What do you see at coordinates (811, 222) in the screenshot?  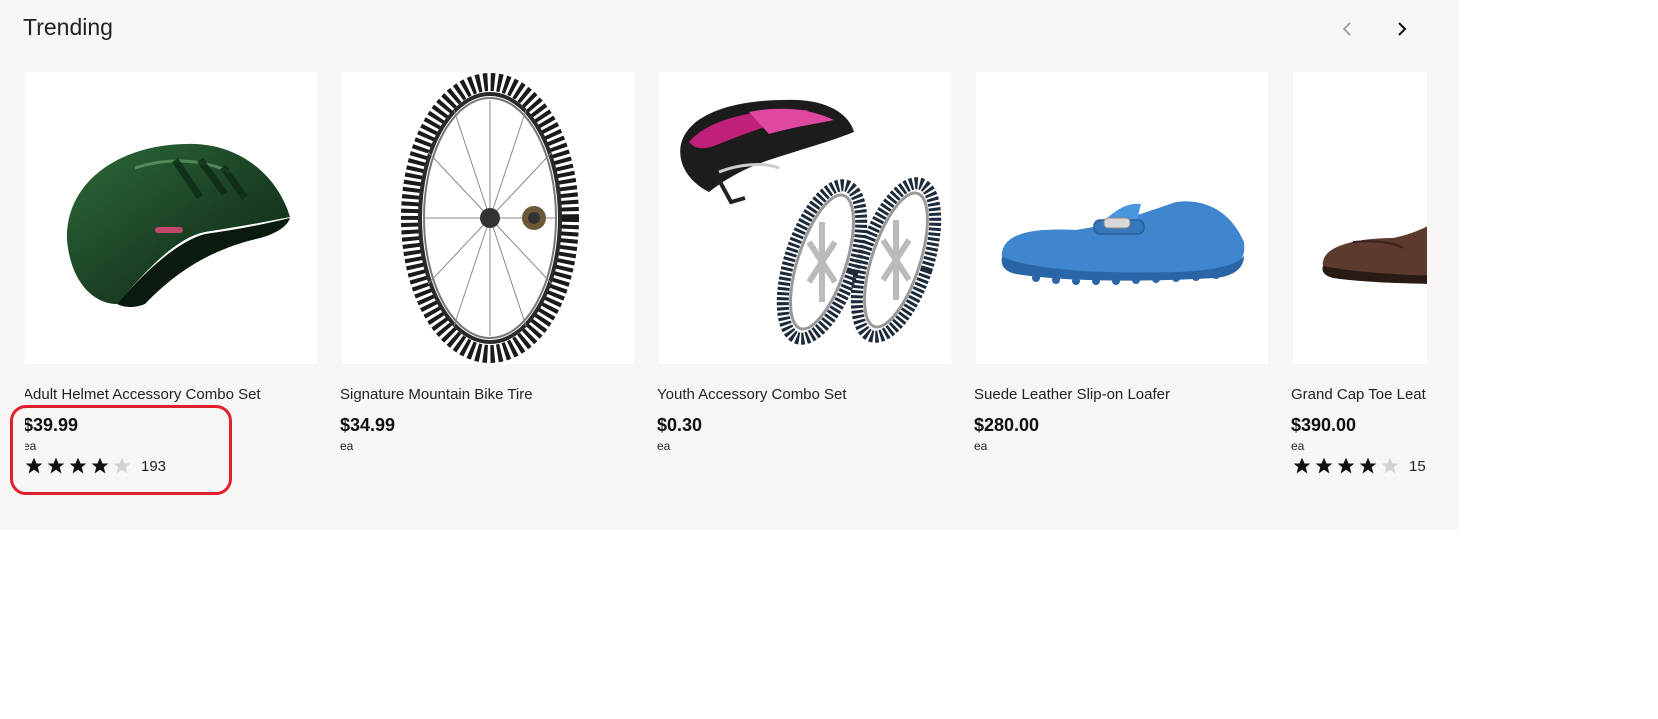 I see `youth-combo-image` at bounding box center [811, 222].